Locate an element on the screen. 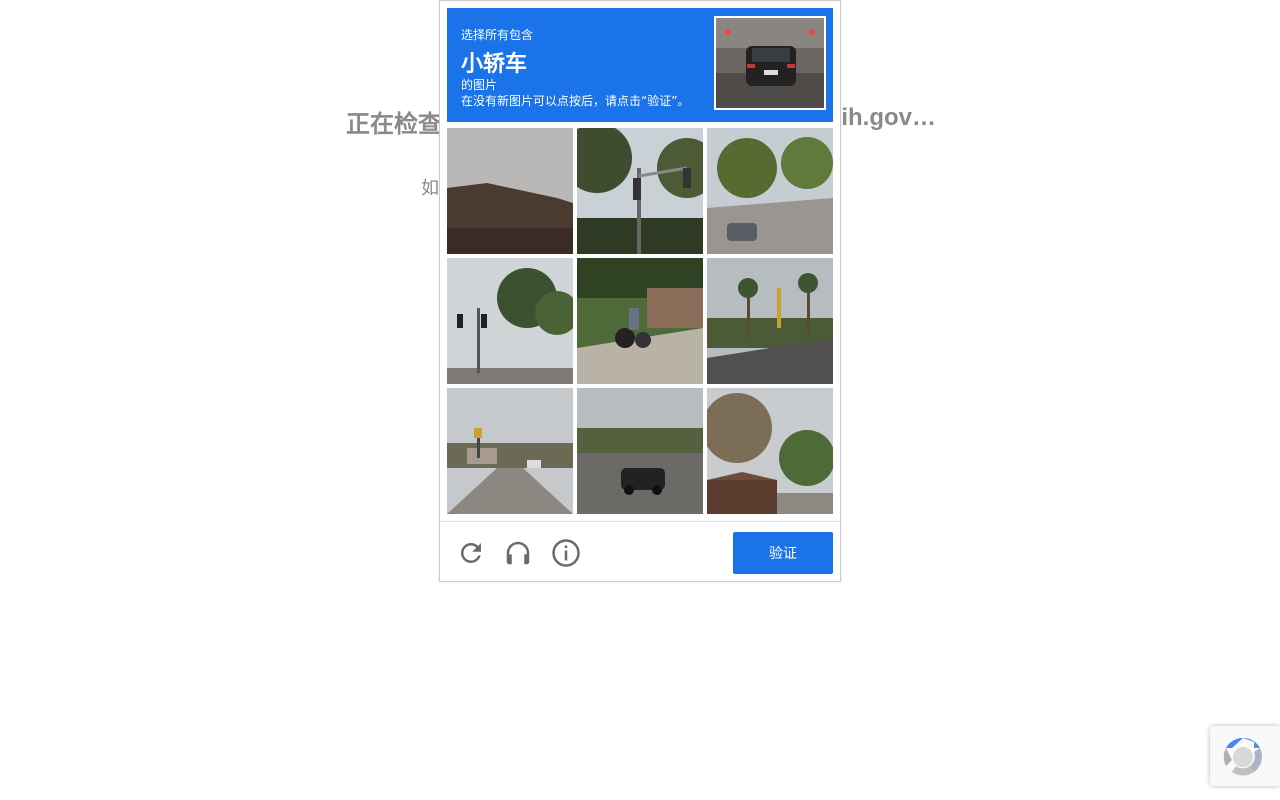 The width and height of the screenshot is (1280, 800). challenge-header: 选择所有包含 小轿车 的图片 在没有新图片可以点按后，请点击“验证”。 is located at coordinates (640, 65).